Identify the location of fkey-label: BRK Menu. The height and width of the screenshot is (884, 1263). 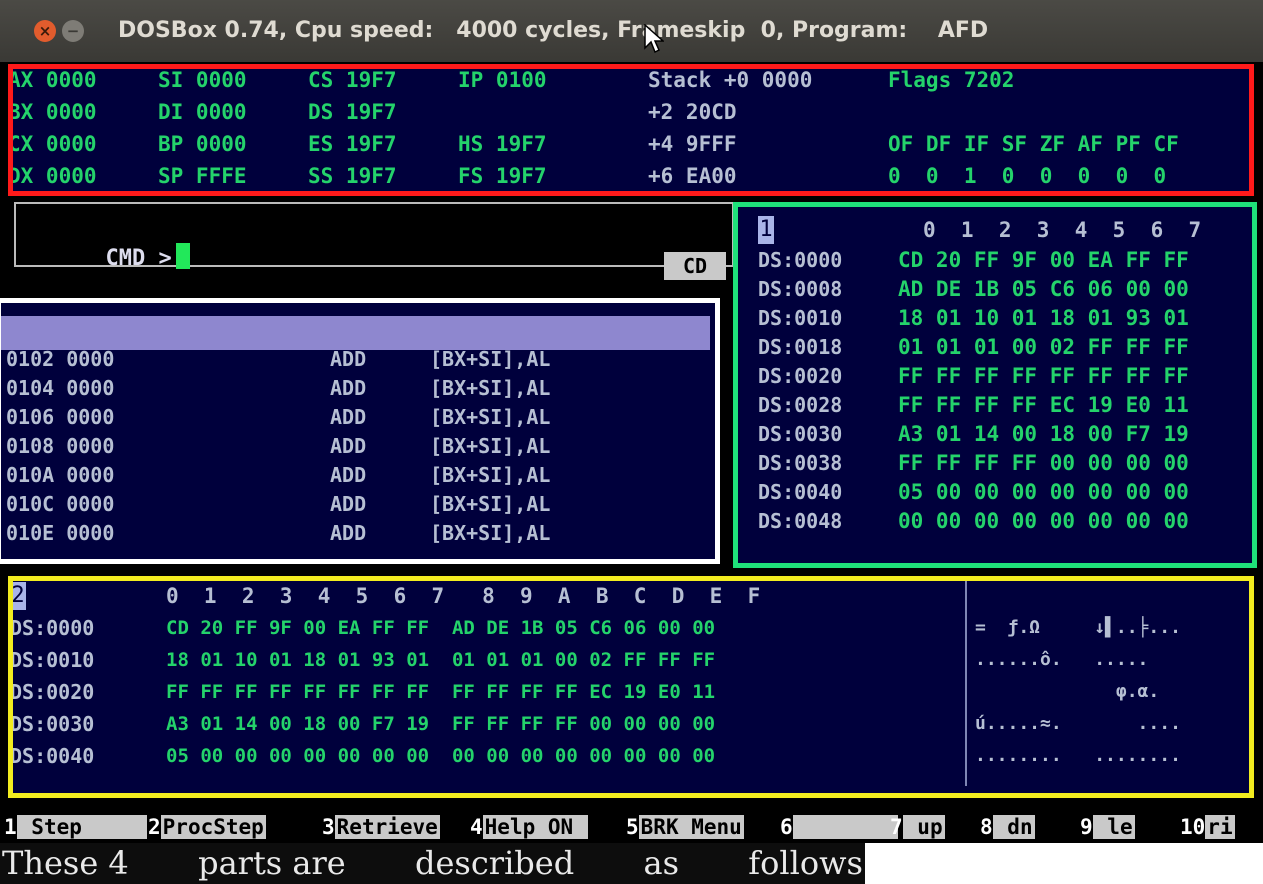
(691, 827).